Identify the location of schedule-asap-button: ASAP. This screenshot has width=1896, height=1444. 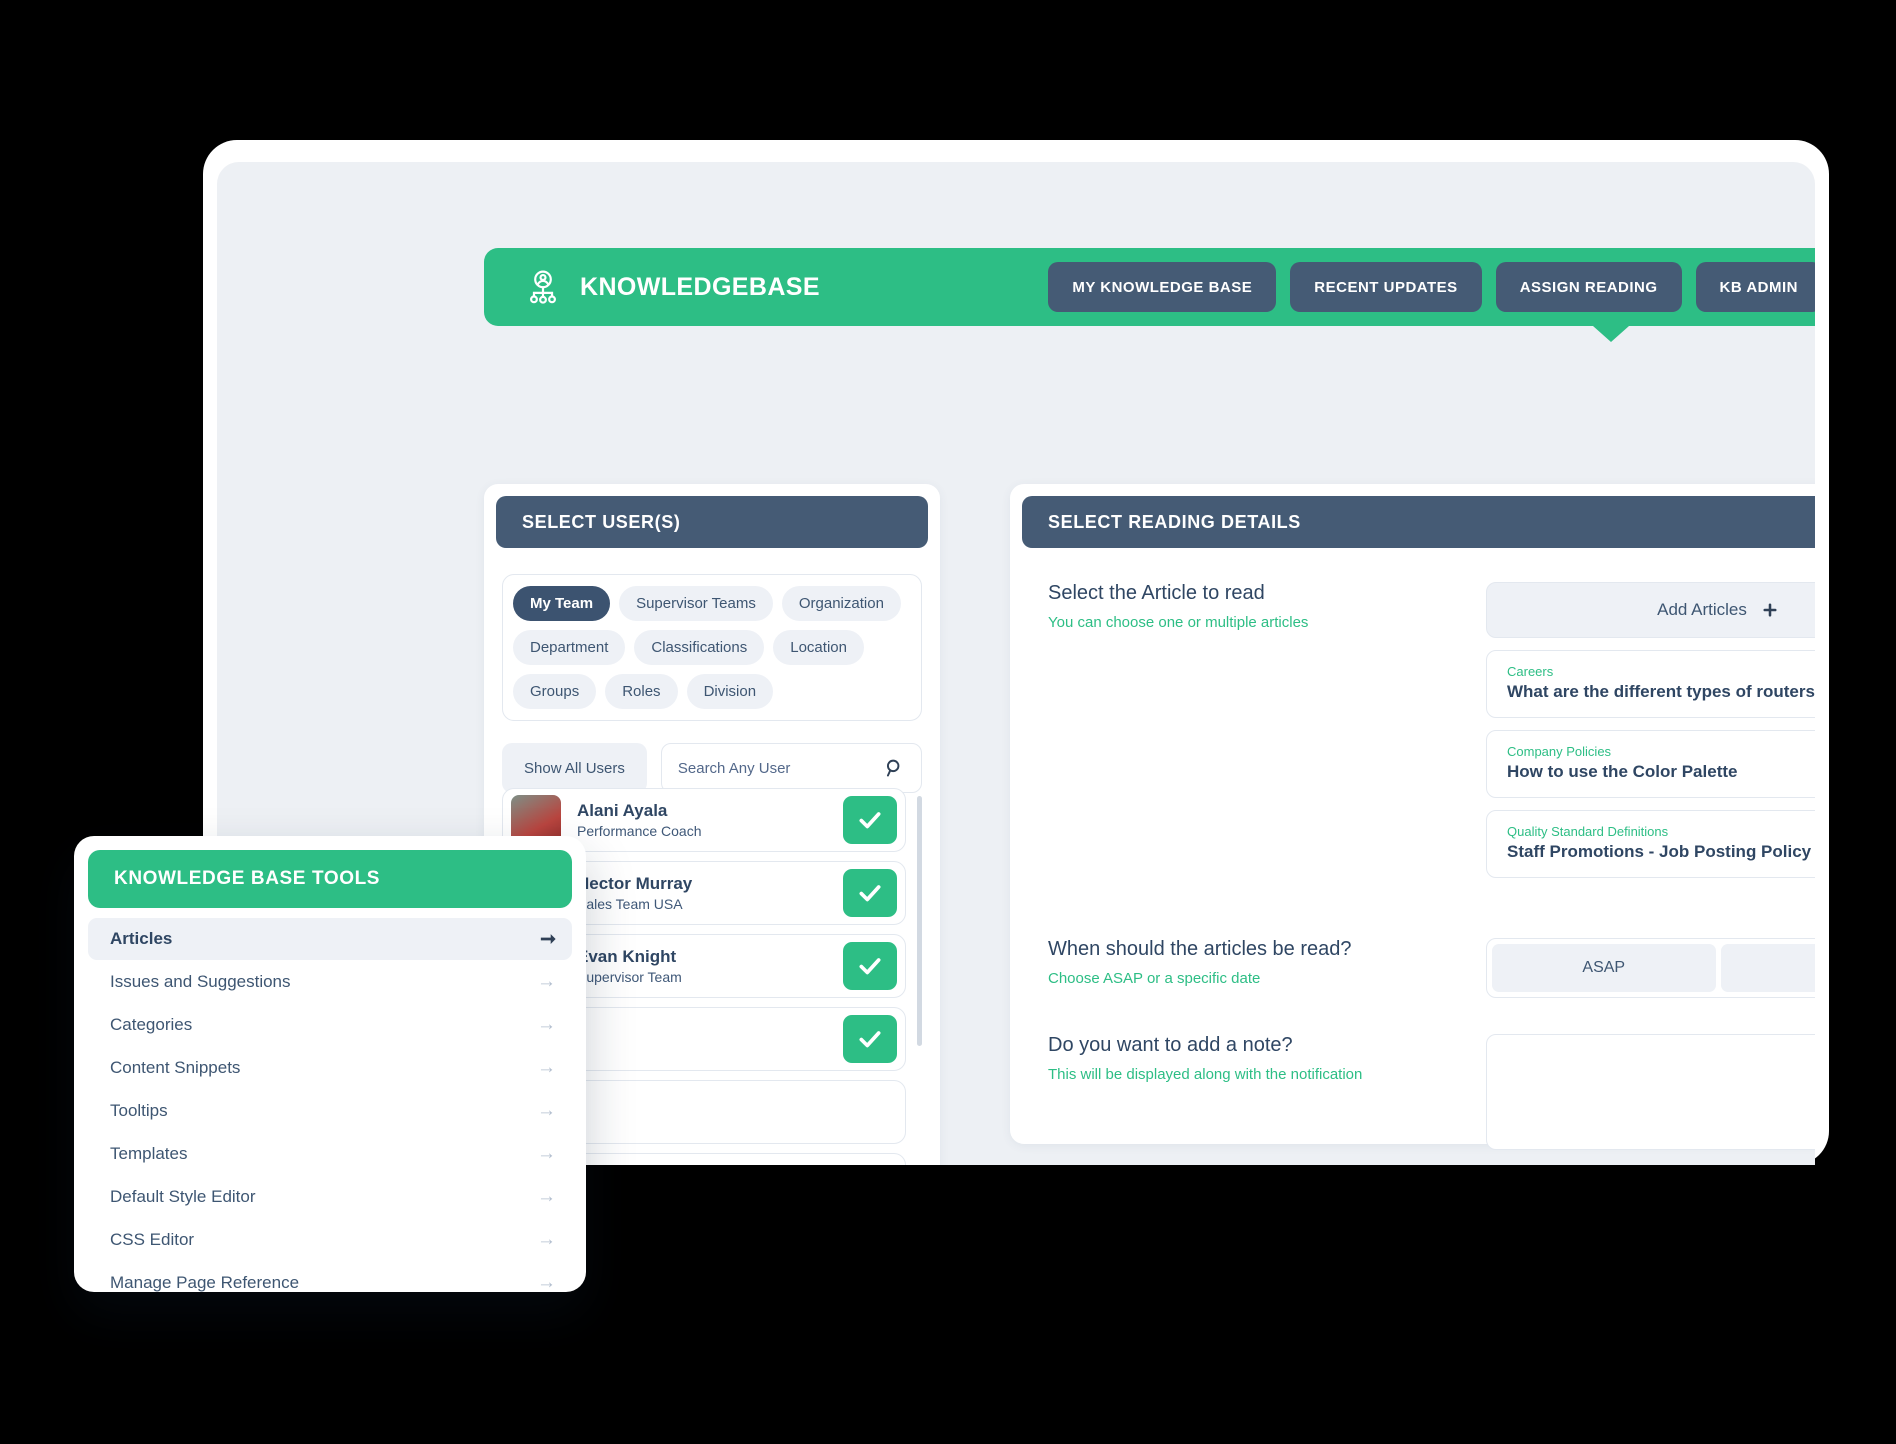
(1604, 968).